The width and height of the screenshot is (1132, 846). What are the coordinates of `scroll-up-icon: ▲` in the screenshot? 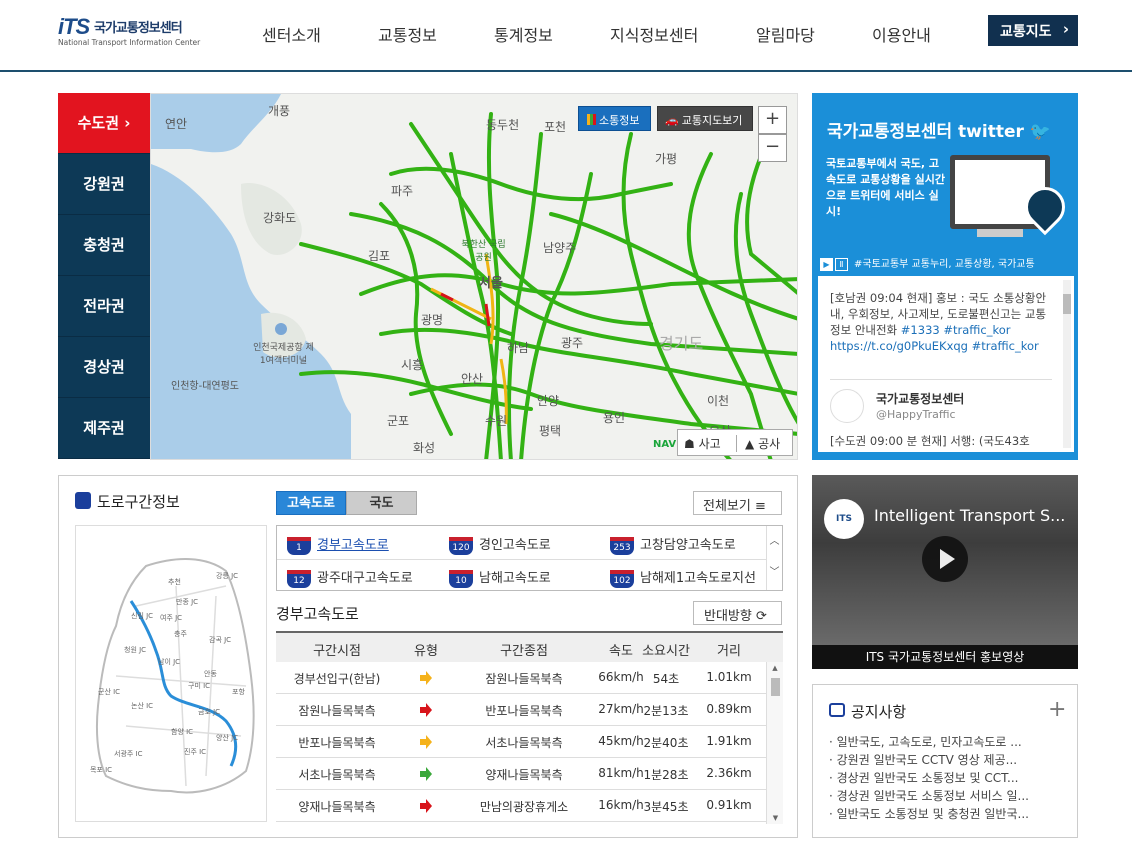 It's located at (775, 668).